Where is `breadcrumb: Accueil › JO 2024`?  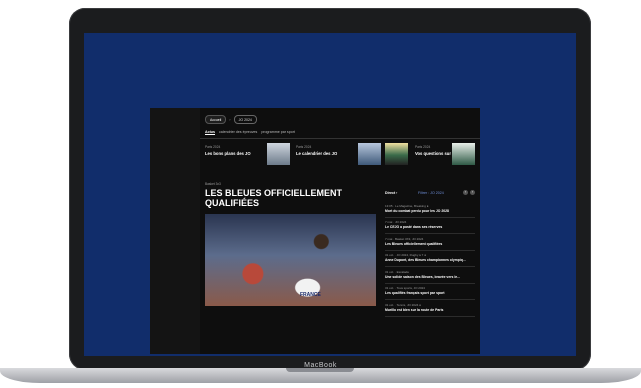
breadcrumb: Accueil › JO 2024 is located at coordinates (231, 119).